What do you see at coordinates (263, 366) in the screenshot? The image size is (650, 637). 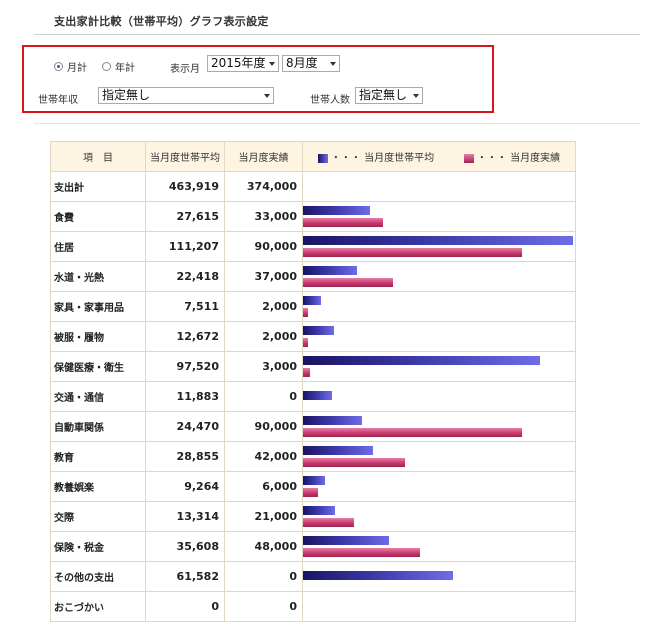 I see `row-actual-value: 3,000` at bounding box center [263, 366].